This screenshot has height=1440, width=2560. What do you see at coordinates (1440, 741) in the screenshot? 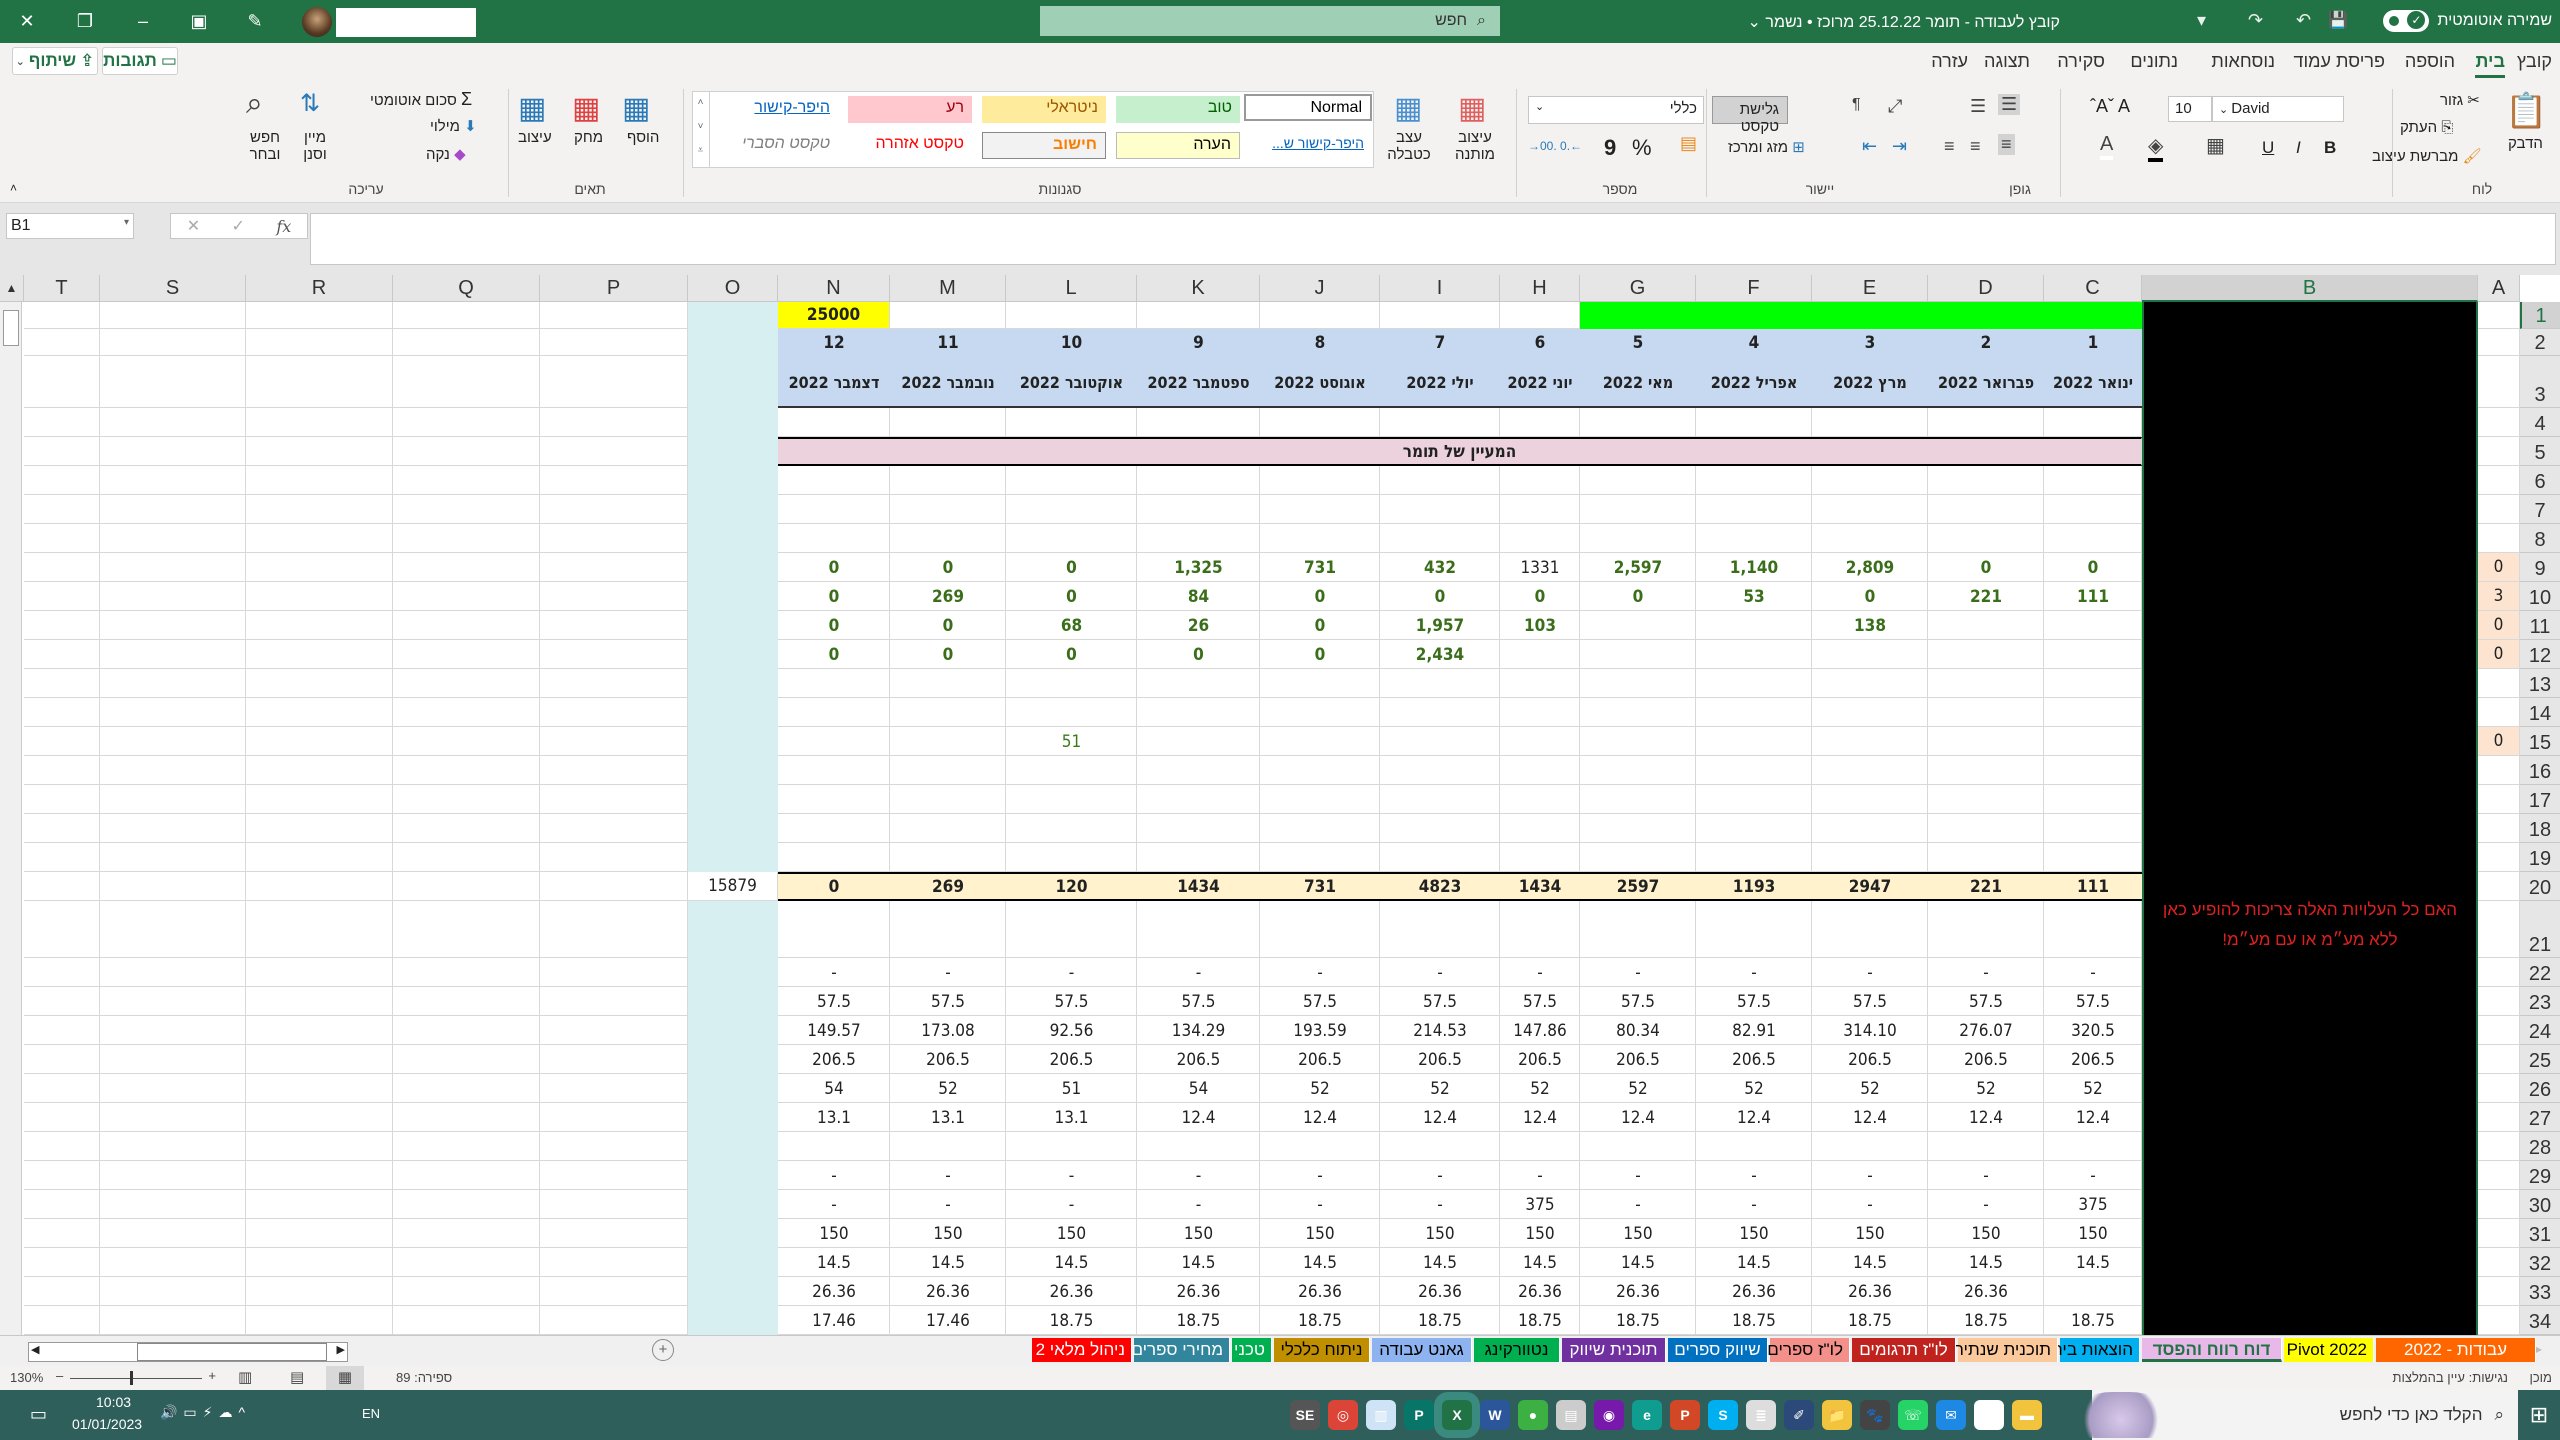
I see `cell-i15` at bounding box center [1440, 741].